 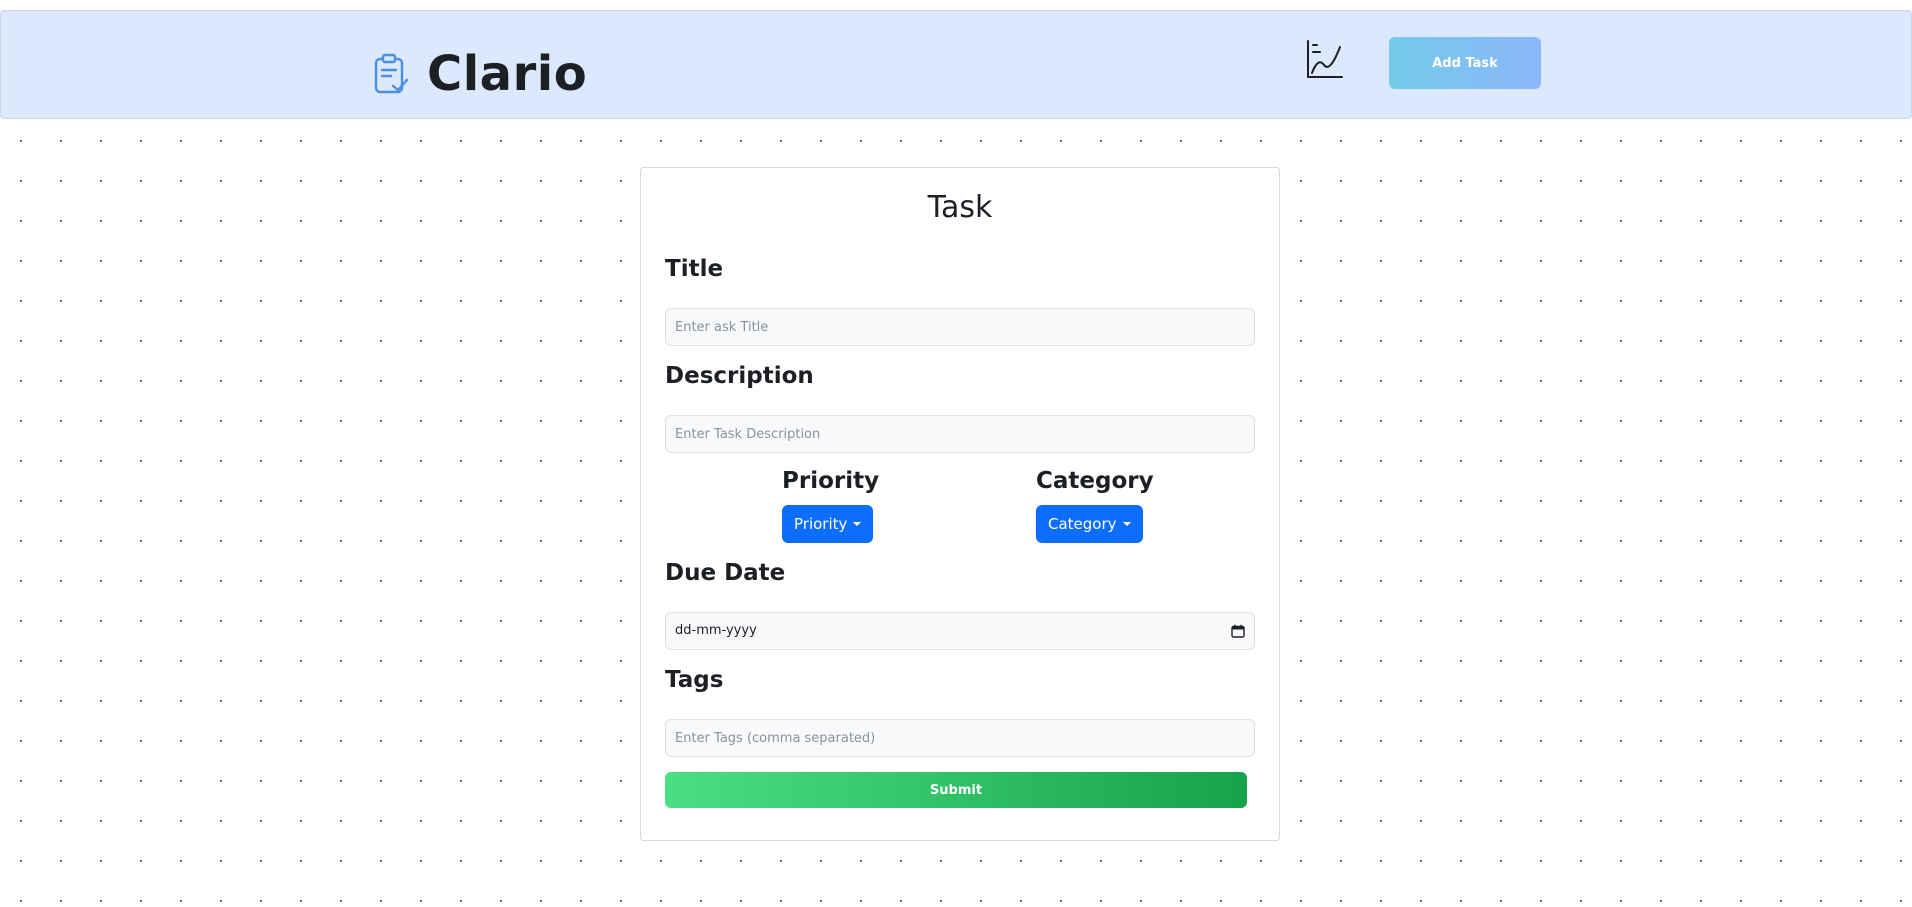 I want to click on due-date-input: dd-mm-yyyy, so click(x=960, y=631).